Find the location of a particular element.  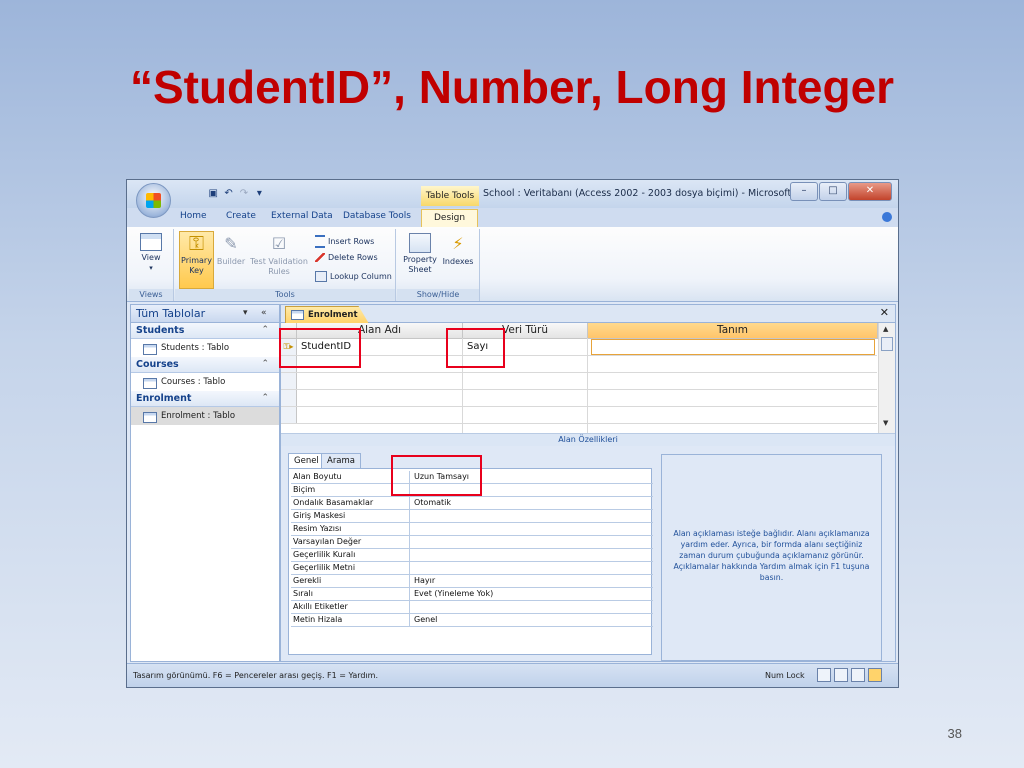

builder-wand-icon: ✎ is located at coordinates (231, 243).